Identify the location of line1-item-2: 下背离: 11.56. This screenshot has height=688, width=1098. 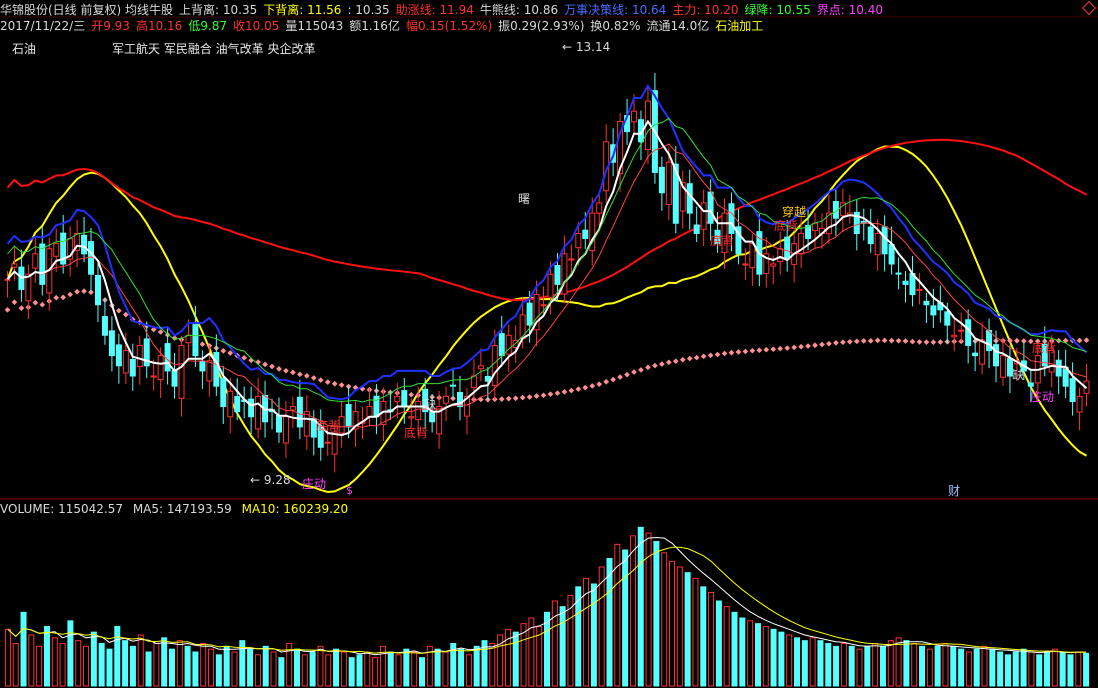
(302, 10).